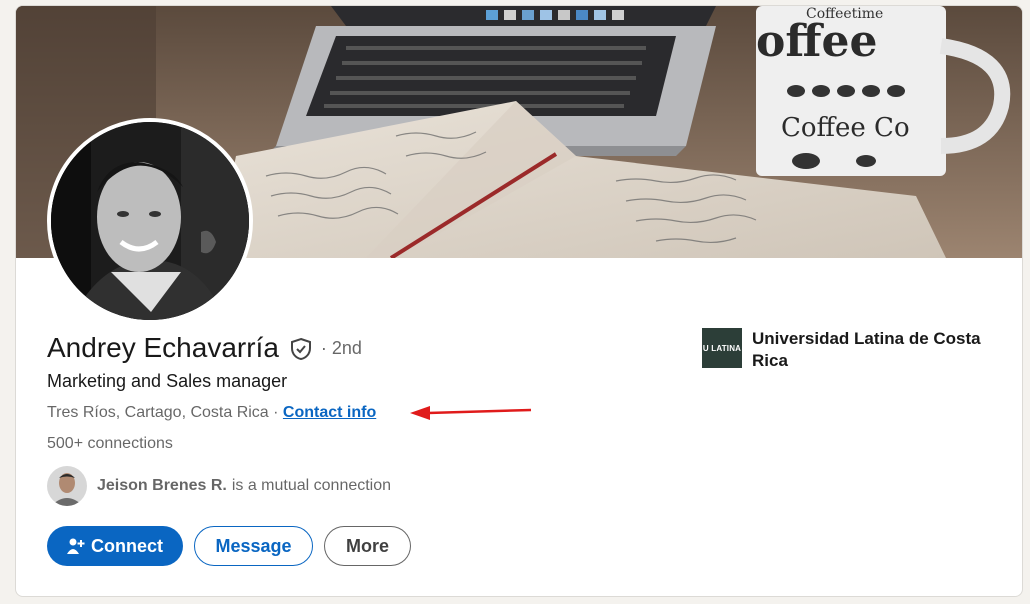 This screenshot has height=604, width=1030. Describe the element at coordinates (167, 381) in the screenshot. I see `profile-headline: Marketing and Sales manager` at that location.